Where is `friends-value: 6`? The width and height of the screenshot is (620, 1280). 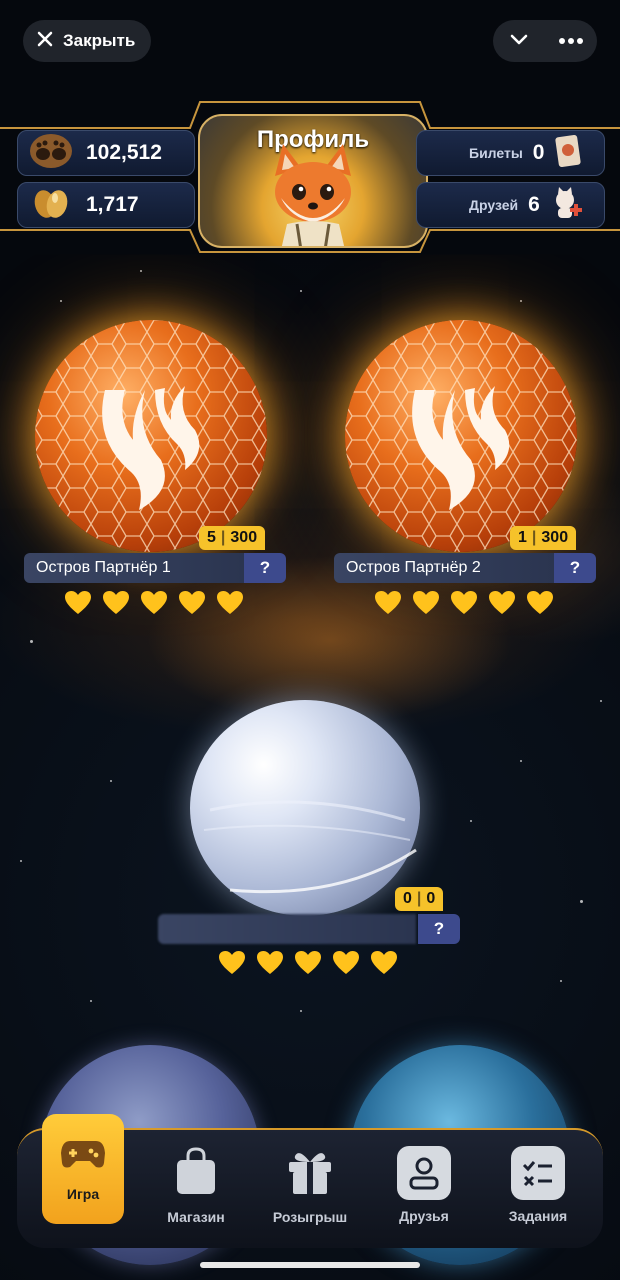 friends-value: 6 is located at coordinates (534, 204).